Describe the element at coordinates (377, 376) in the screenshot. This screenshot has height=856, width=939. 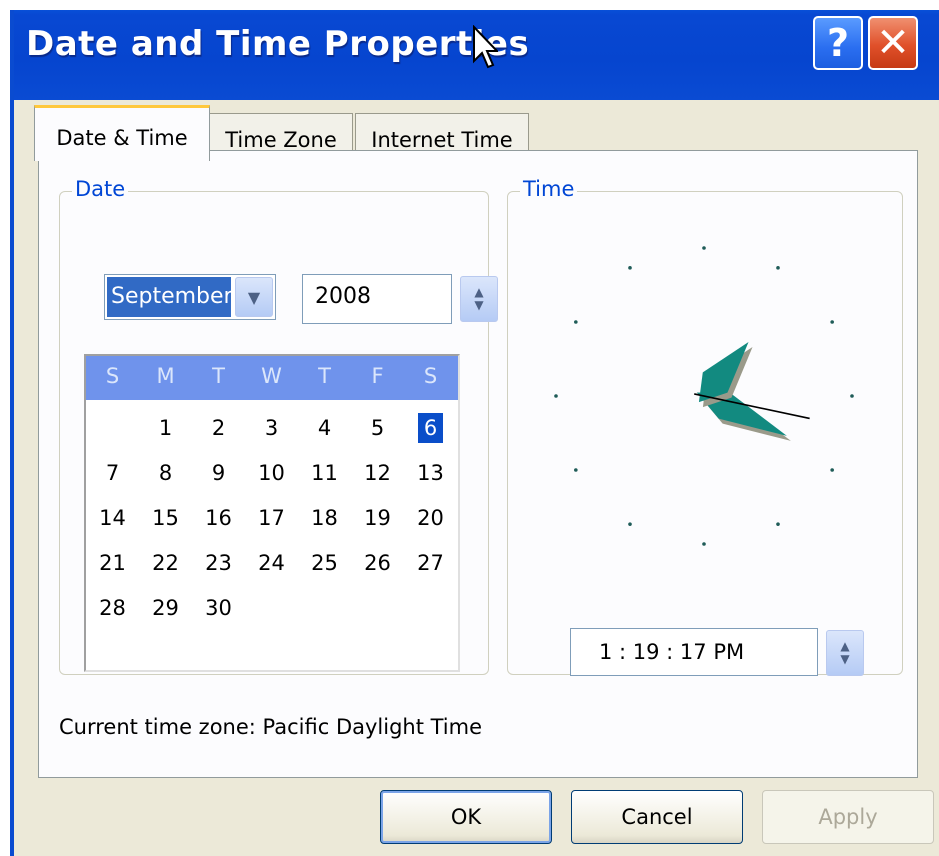
I see `weekday-header: F` at that location.